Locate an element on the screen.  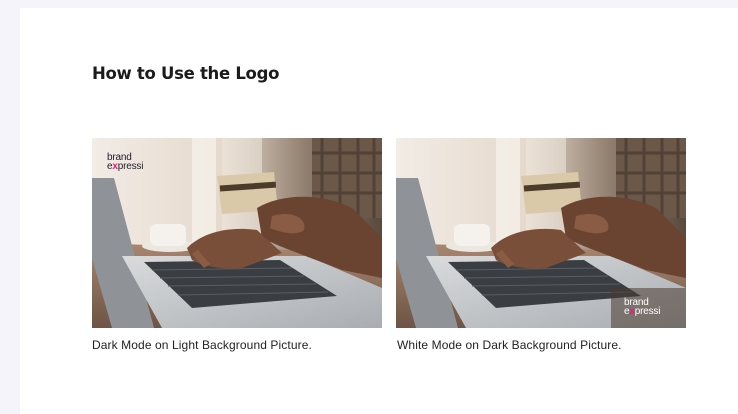
section-heading: How to Use the Logo is located at coordinates (186, 73).